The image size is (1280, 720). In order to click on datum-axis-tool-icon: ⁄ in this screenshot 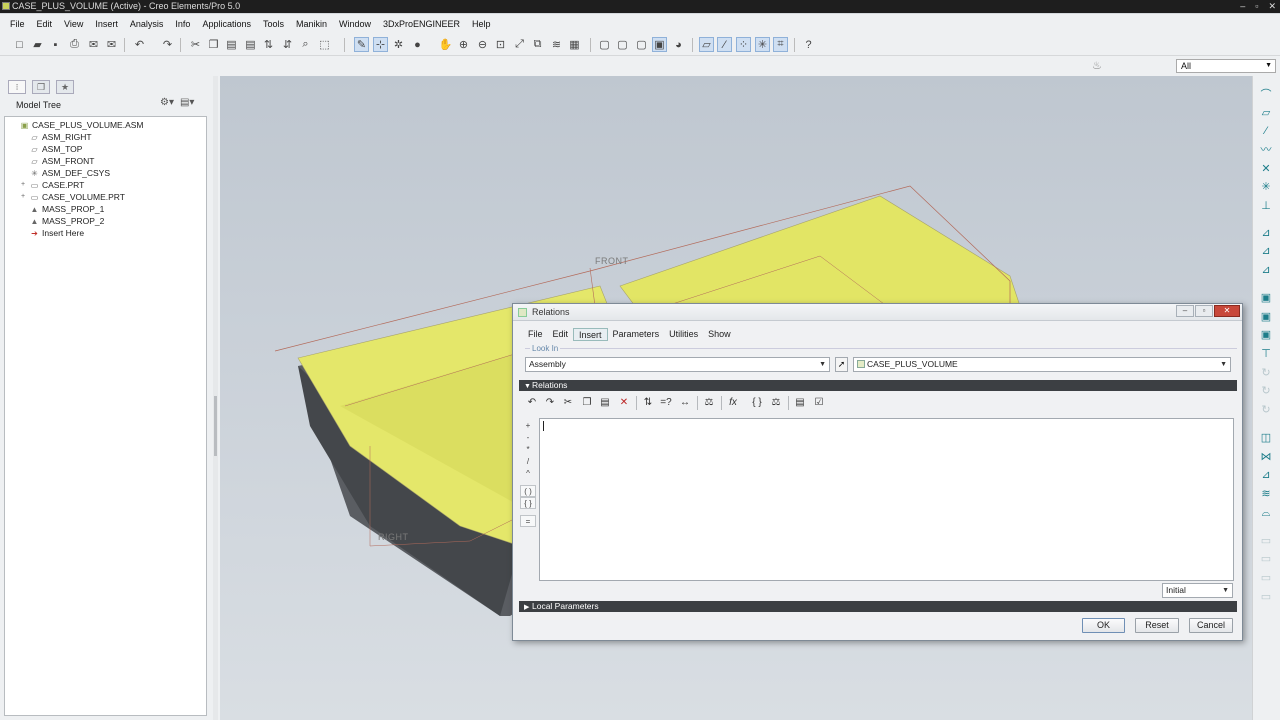, I will do `click(1266, 131)`.